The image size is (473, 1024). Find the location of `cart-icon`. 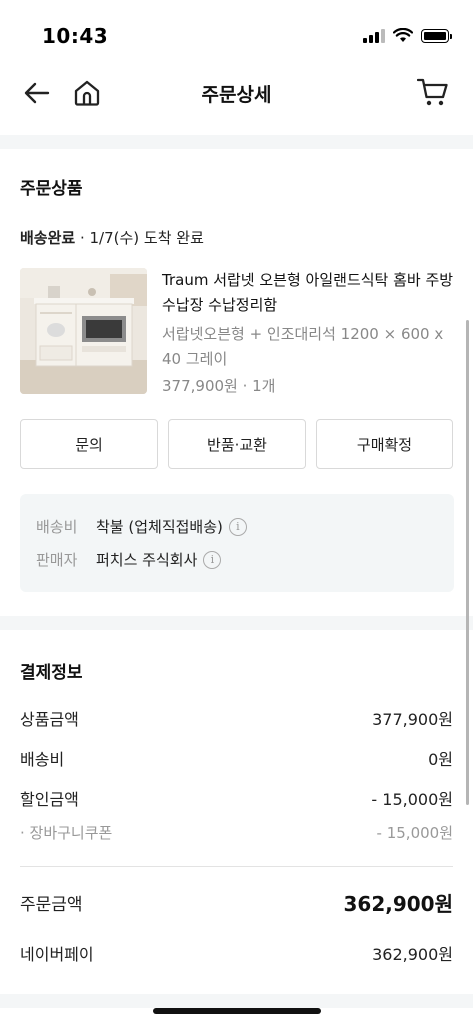

cart-icon is located at coordinates (432, 92).